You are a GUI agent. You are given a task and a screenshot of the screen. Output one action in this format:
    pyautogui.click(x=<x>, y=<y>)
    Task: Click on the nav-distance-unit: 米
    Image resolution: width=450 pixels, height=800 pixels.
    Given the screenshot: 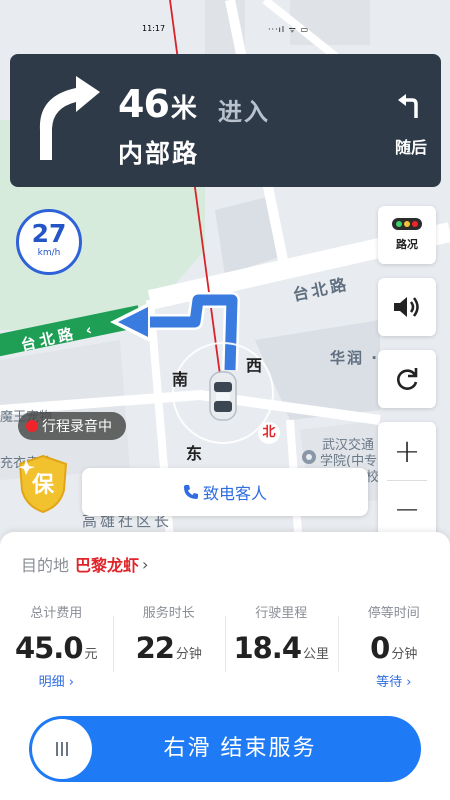 What is the action you would take?
    pyautogui.click(x=183, y=109)
    